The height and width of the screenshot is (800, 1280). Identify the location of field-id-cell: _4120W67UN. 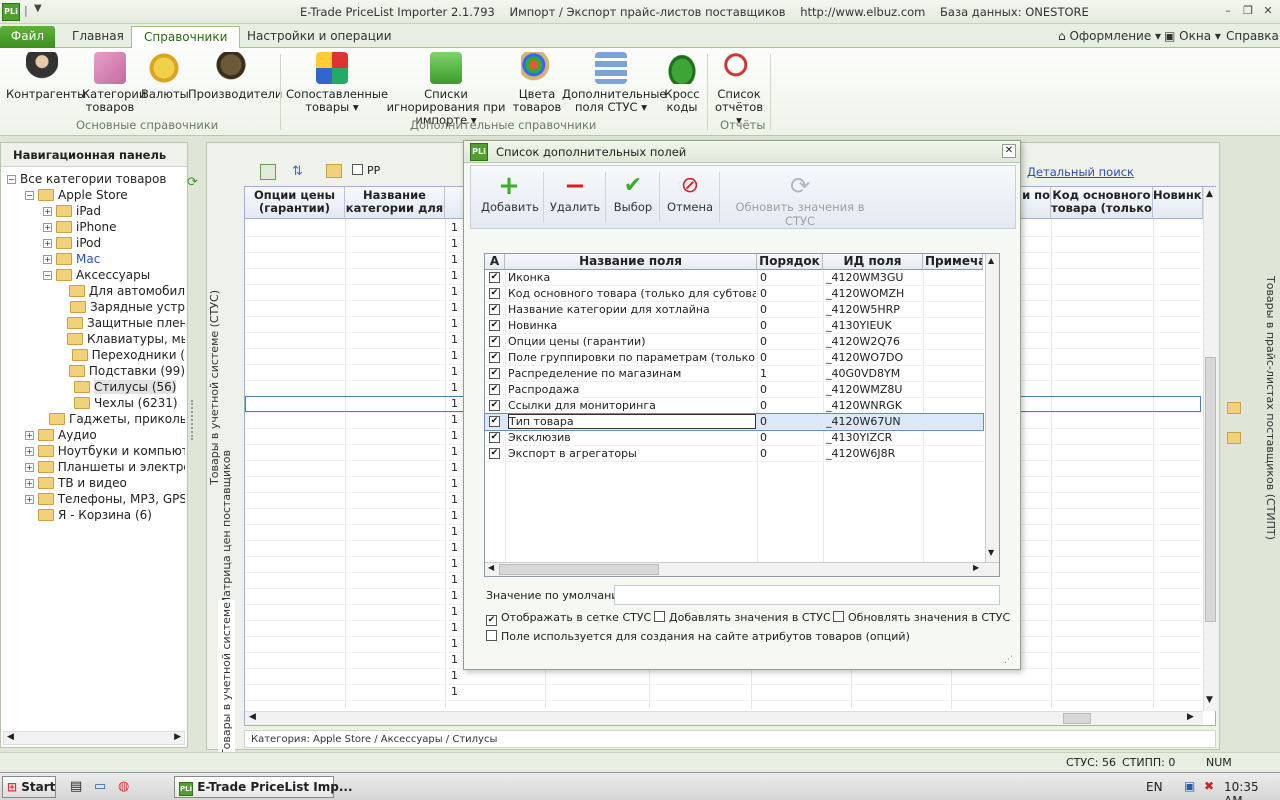
(874, 421).